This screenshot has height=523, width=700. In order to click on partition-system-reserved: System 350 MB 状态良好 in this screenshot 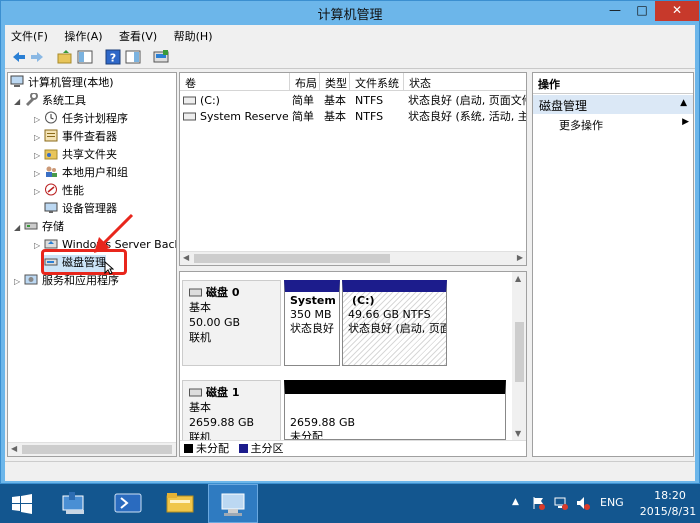, I will do `click(312, 323)`.